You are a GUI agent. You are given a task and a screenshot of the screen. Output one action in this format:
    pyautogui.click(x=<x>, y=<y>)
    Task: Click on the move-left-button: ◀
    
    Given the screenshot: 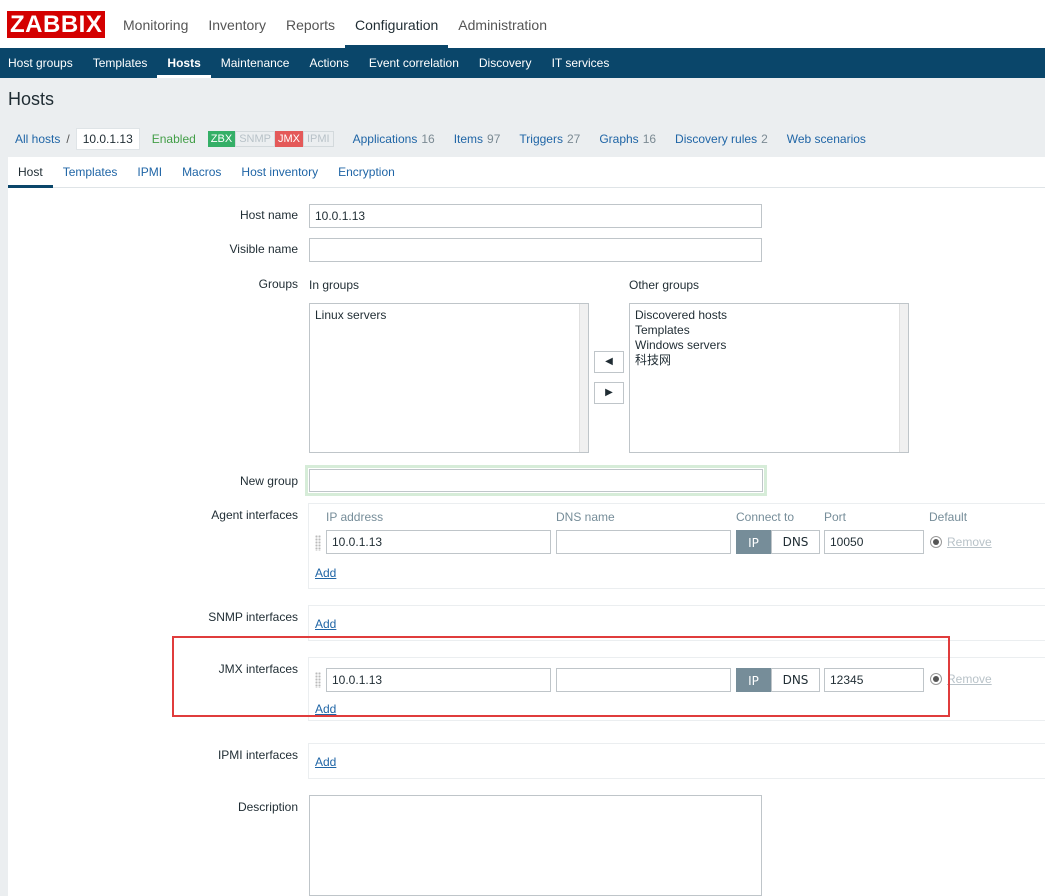 What is the action you would take?
    pyautogui.click(x=609, y=362)
    